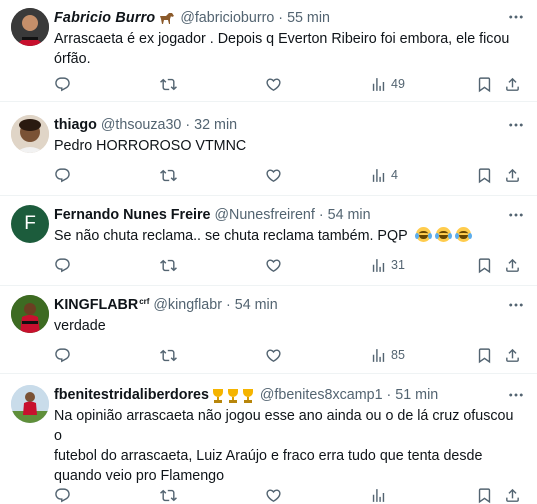 Image resolution: width=537 pixels, height=504 pixels. What do you see at coordinates (387, 84) in the screenshot?
I see `views-button: 49` at bounding box center [387, 84].